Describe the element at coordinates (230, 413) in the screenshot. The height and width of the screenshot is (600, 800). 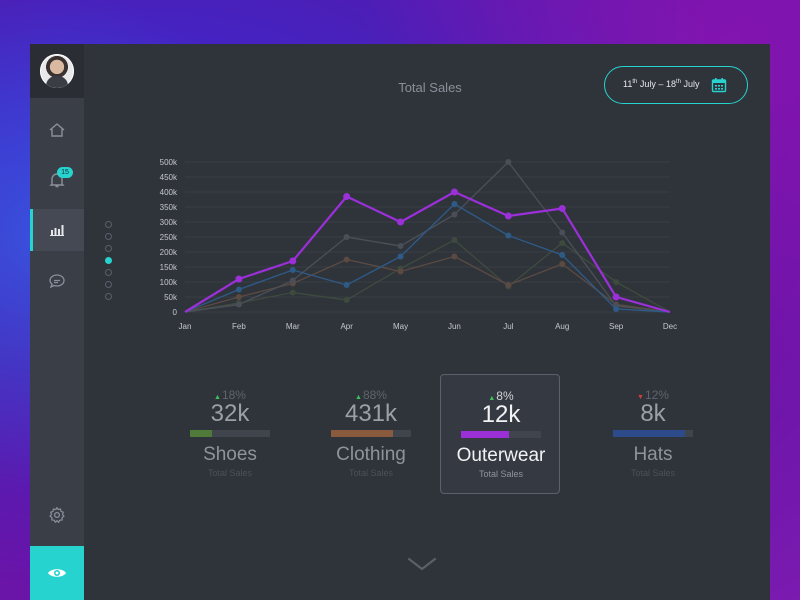
I see `sales-value: 32k` at that location.